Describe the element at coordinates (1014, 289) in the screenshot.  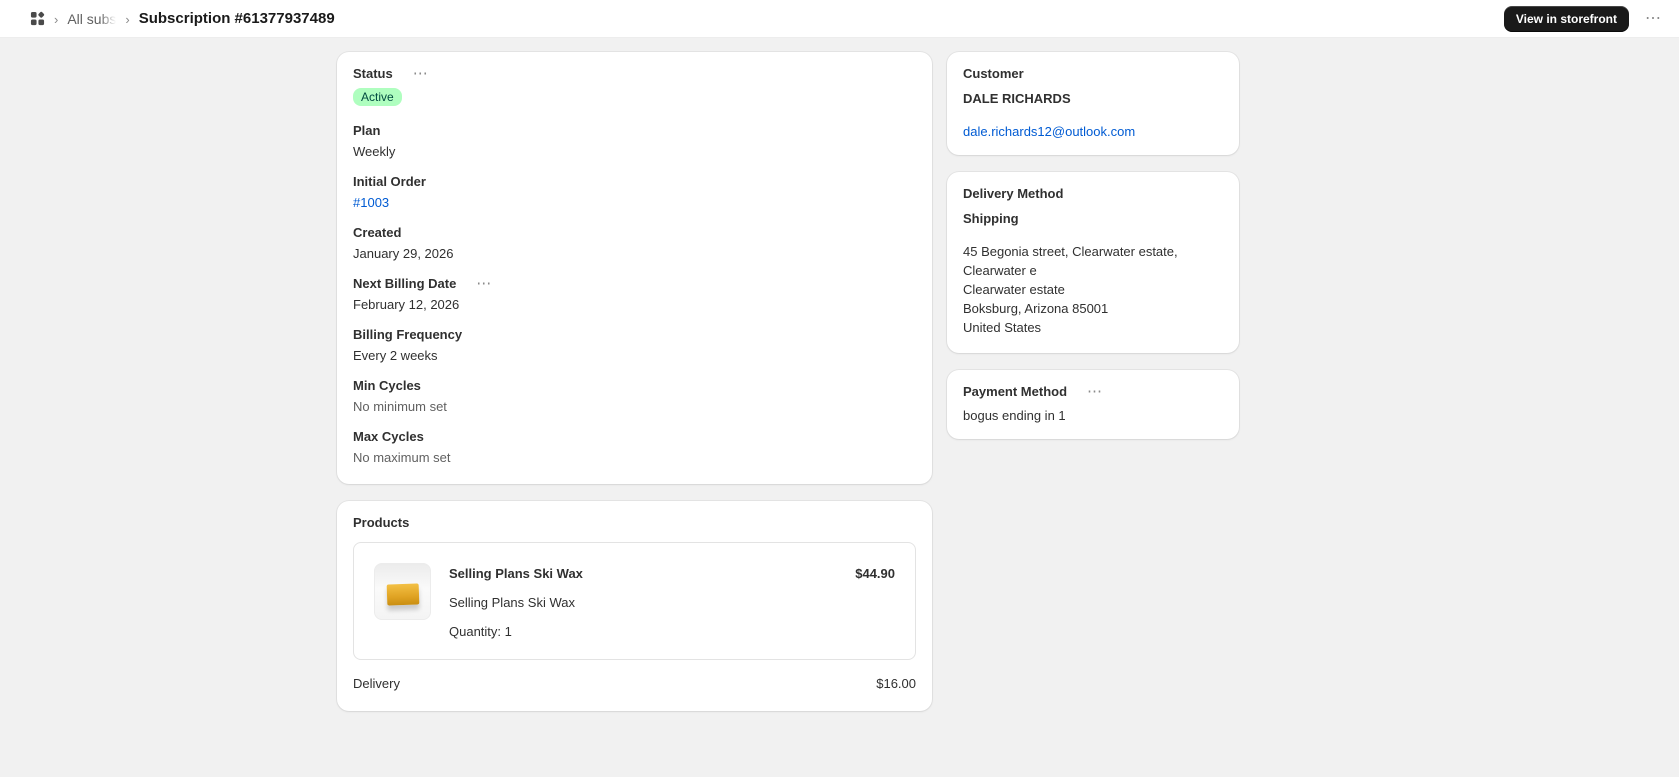
I see `address-line: Clearwater estate` at that location.